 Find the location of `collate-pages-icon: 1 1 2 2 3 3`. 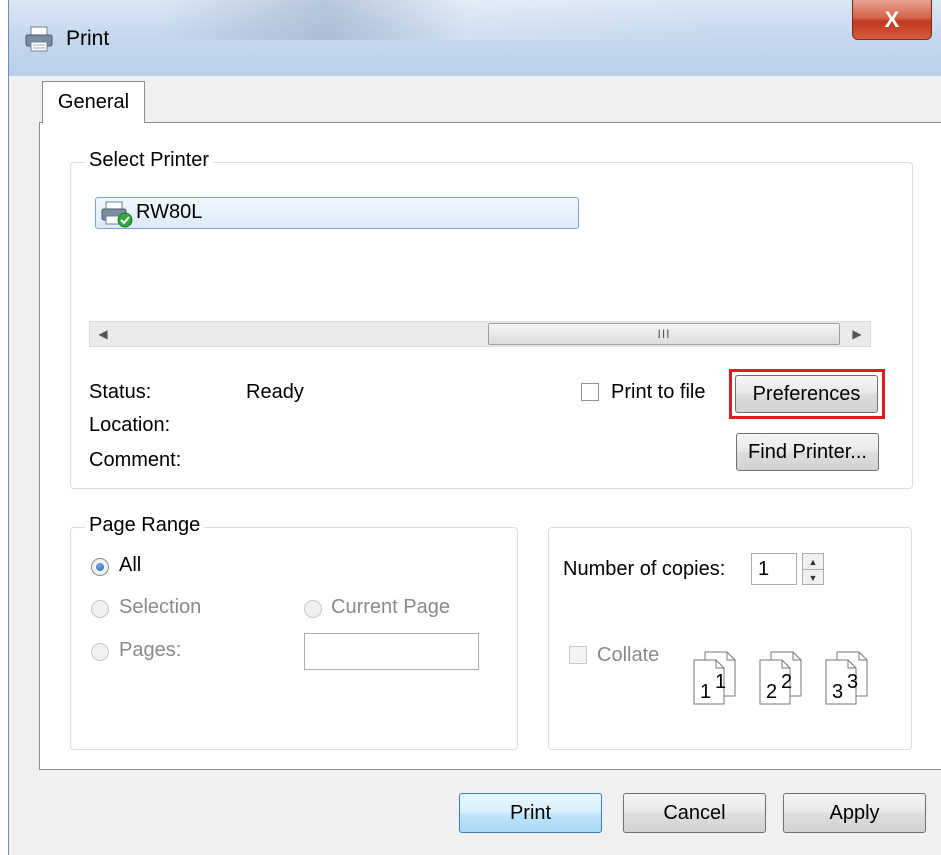

collate-pages-icon: 1 1 2 2 3 3 is located at coordinates (780, 678).